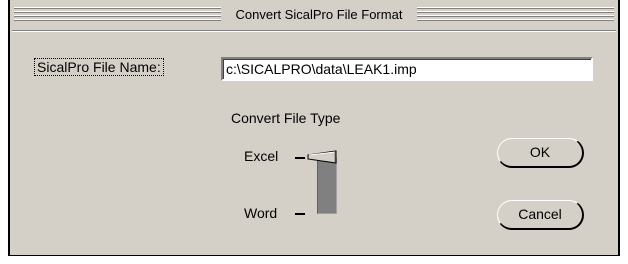 This screenshot has width=628, height=264. I want to click on ok-button: OK, so click(540, 153).